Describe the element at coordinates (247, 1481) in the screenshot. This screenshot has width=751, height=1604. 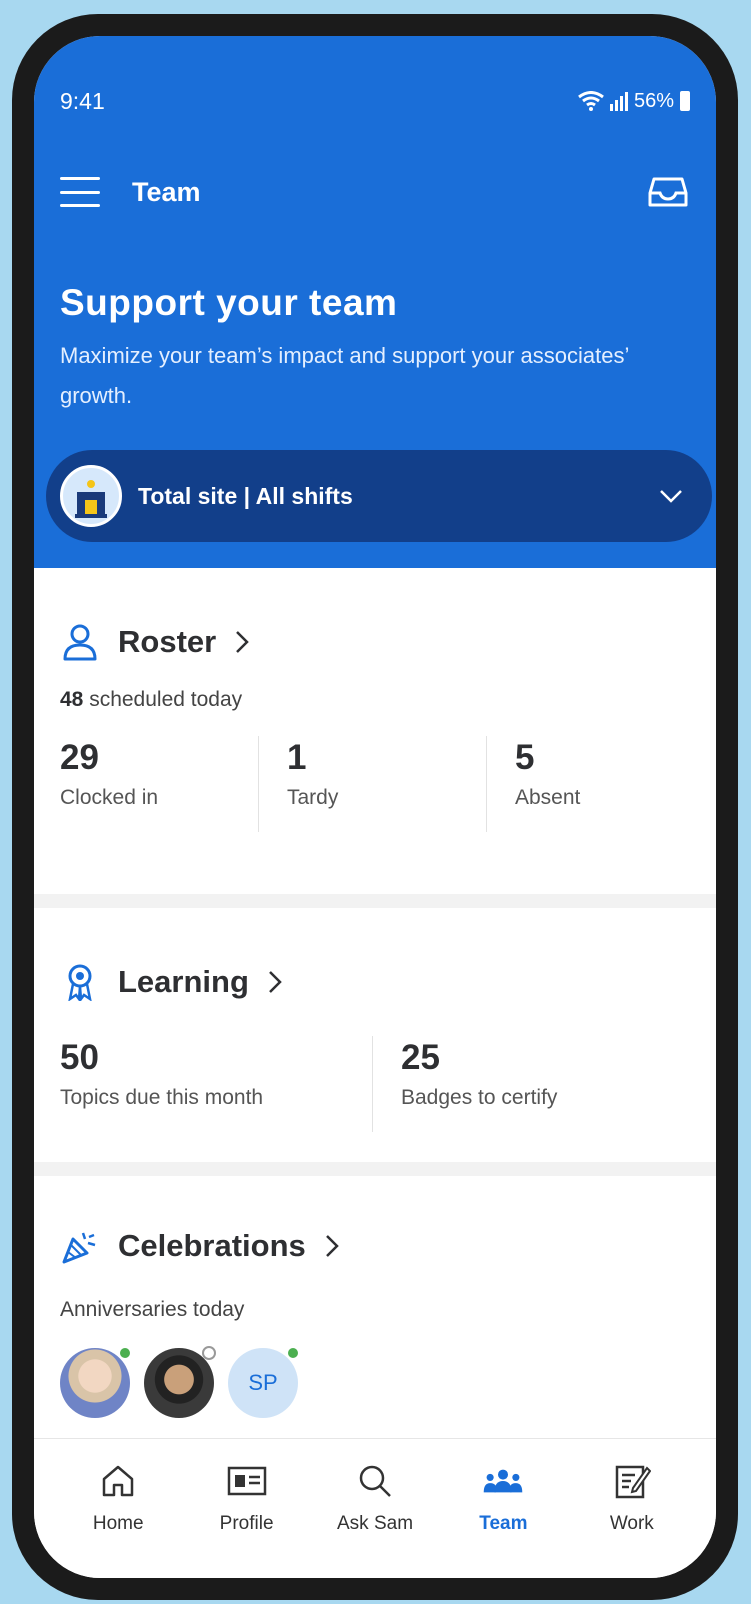
I see `profile-card-icon` at that location.